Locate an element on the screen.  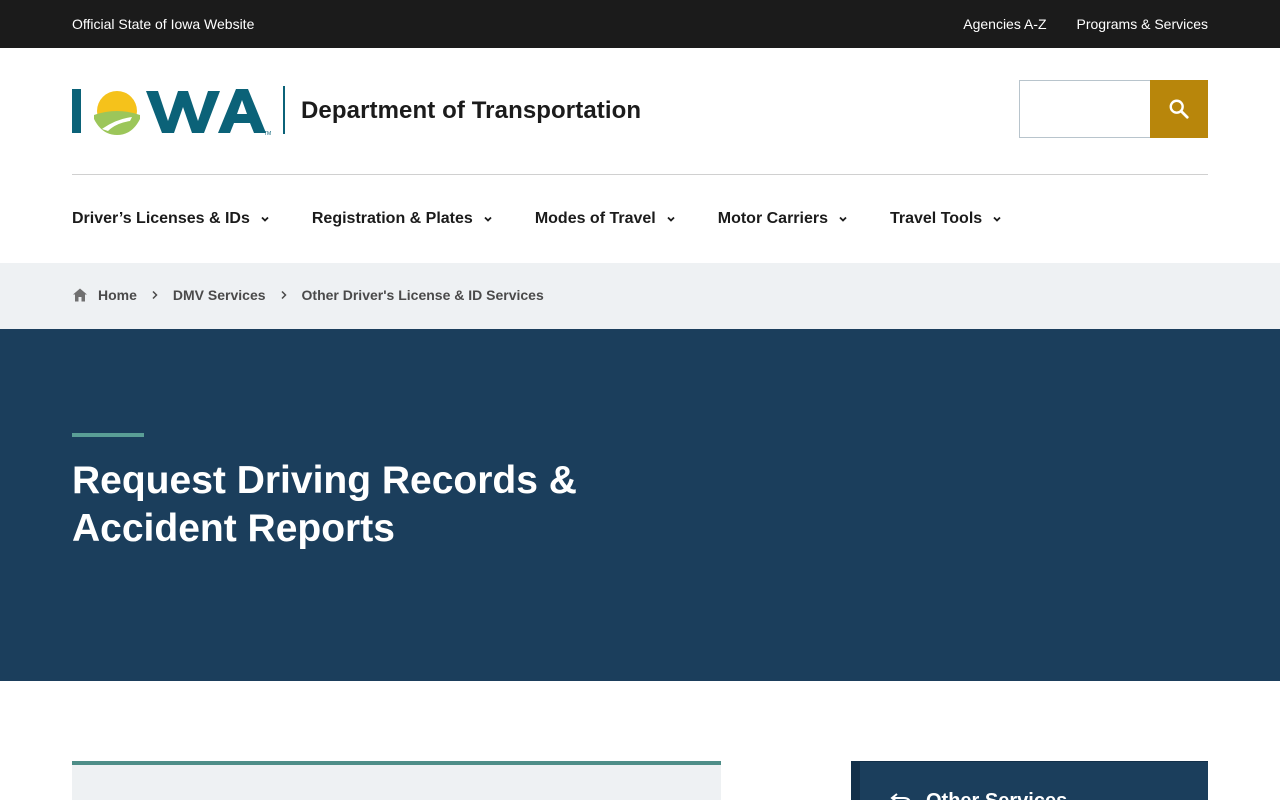
content-card is located at coordinates (396, 780).